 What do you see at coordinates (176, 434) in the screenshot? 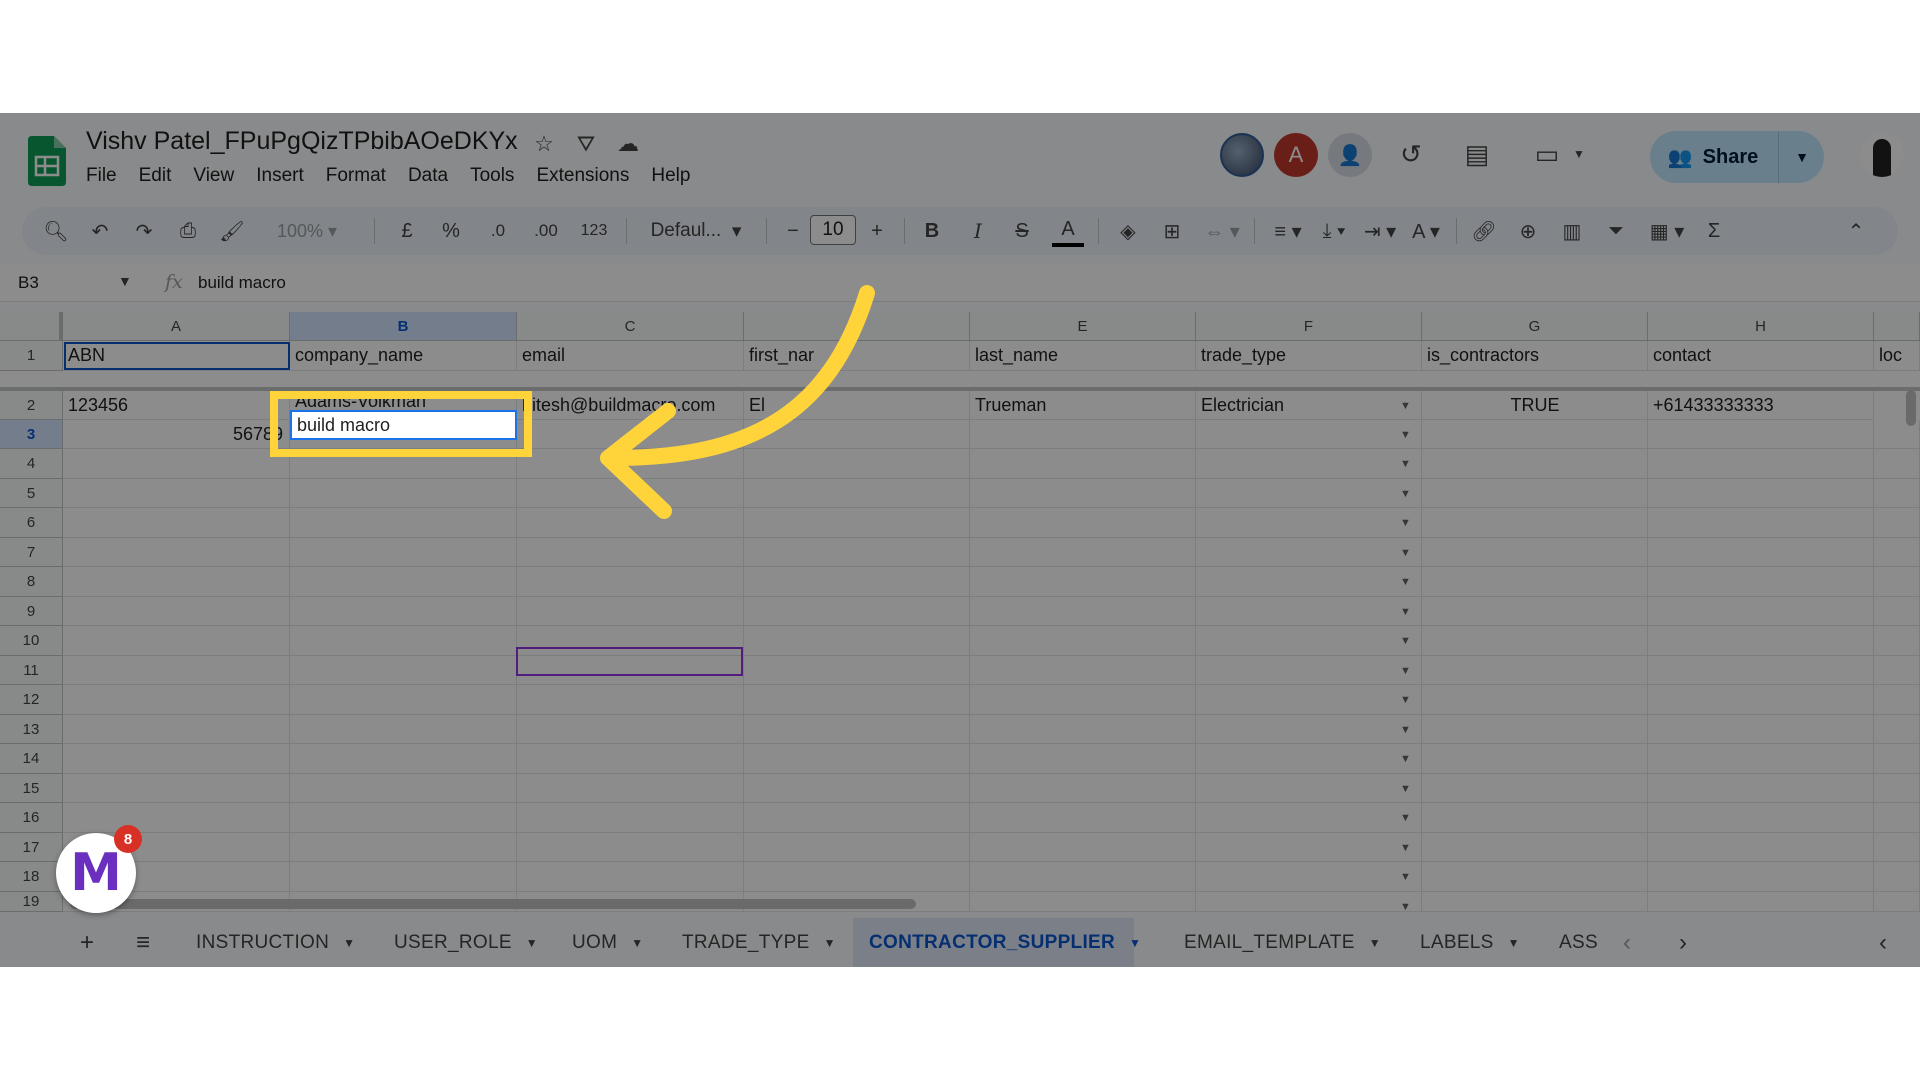
I see `cell-a3: 56789` at bounding box center [176, 434].